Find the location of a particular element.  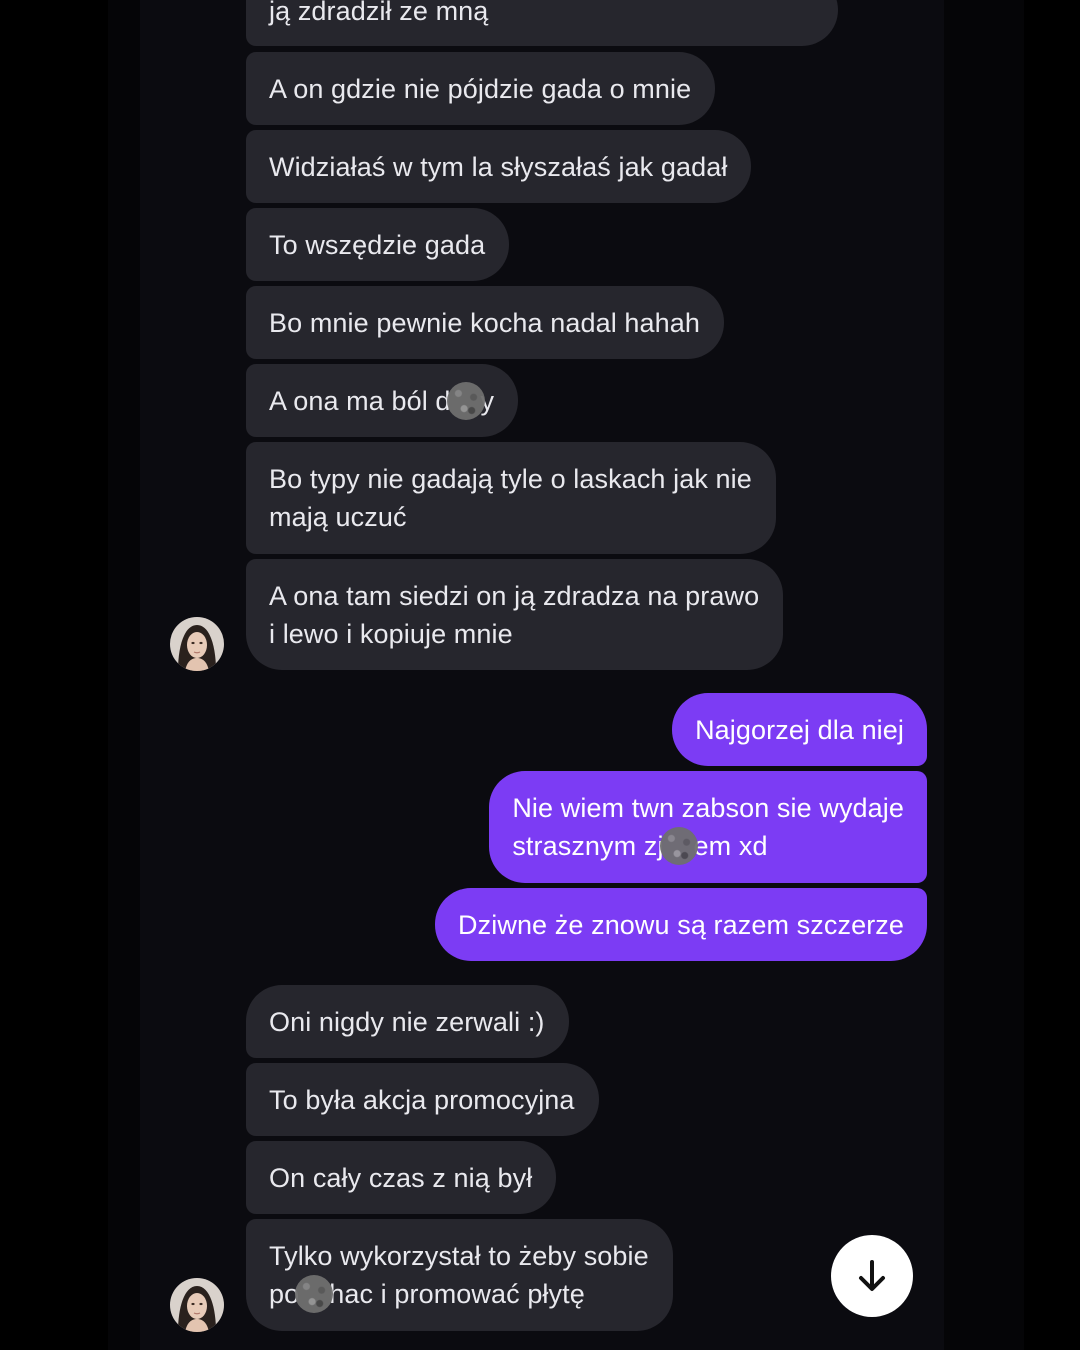

incoming-message: Oni nigdy nie zerwali :) is located at coordinates (407, 1021).